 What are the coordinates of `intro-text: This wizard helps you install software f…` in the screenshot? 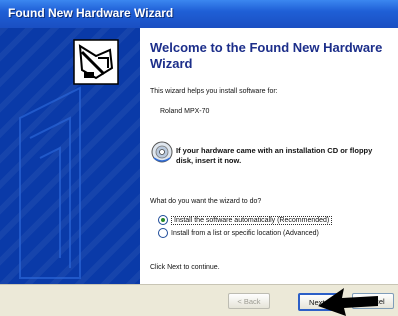 It's located at (214, 91).